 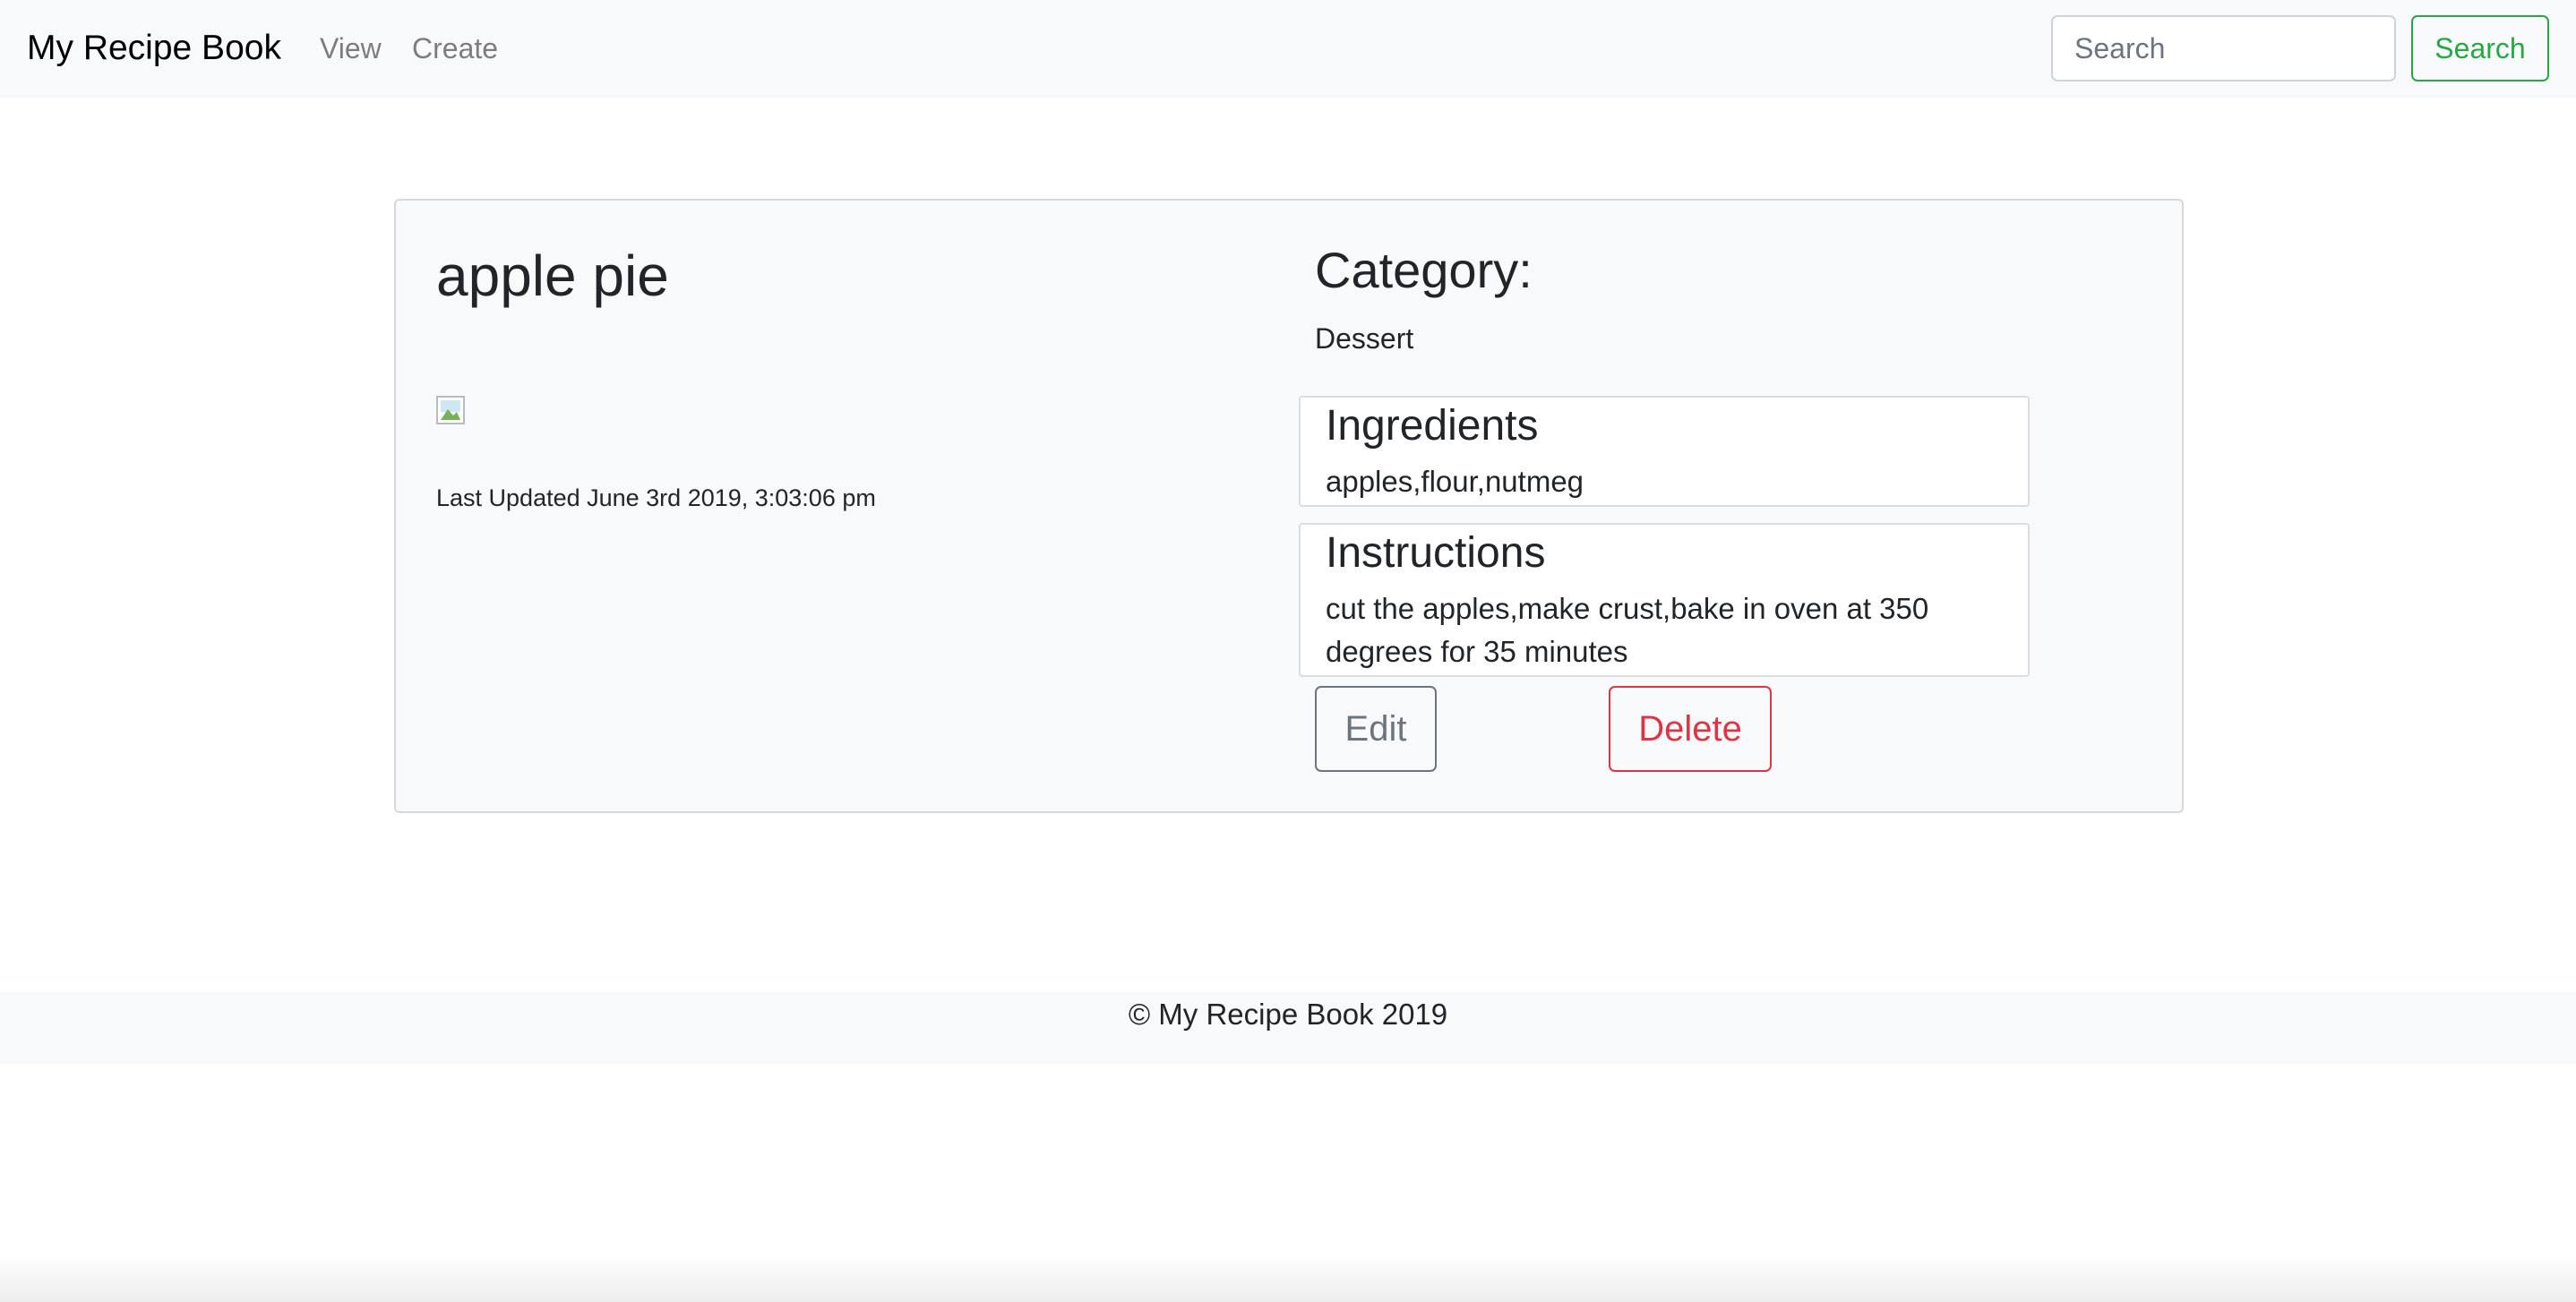 What do you see at coordinates (1364, 338) in the screenshot?
I see `category-value: Dessert` at bounding box center [1364, 338].